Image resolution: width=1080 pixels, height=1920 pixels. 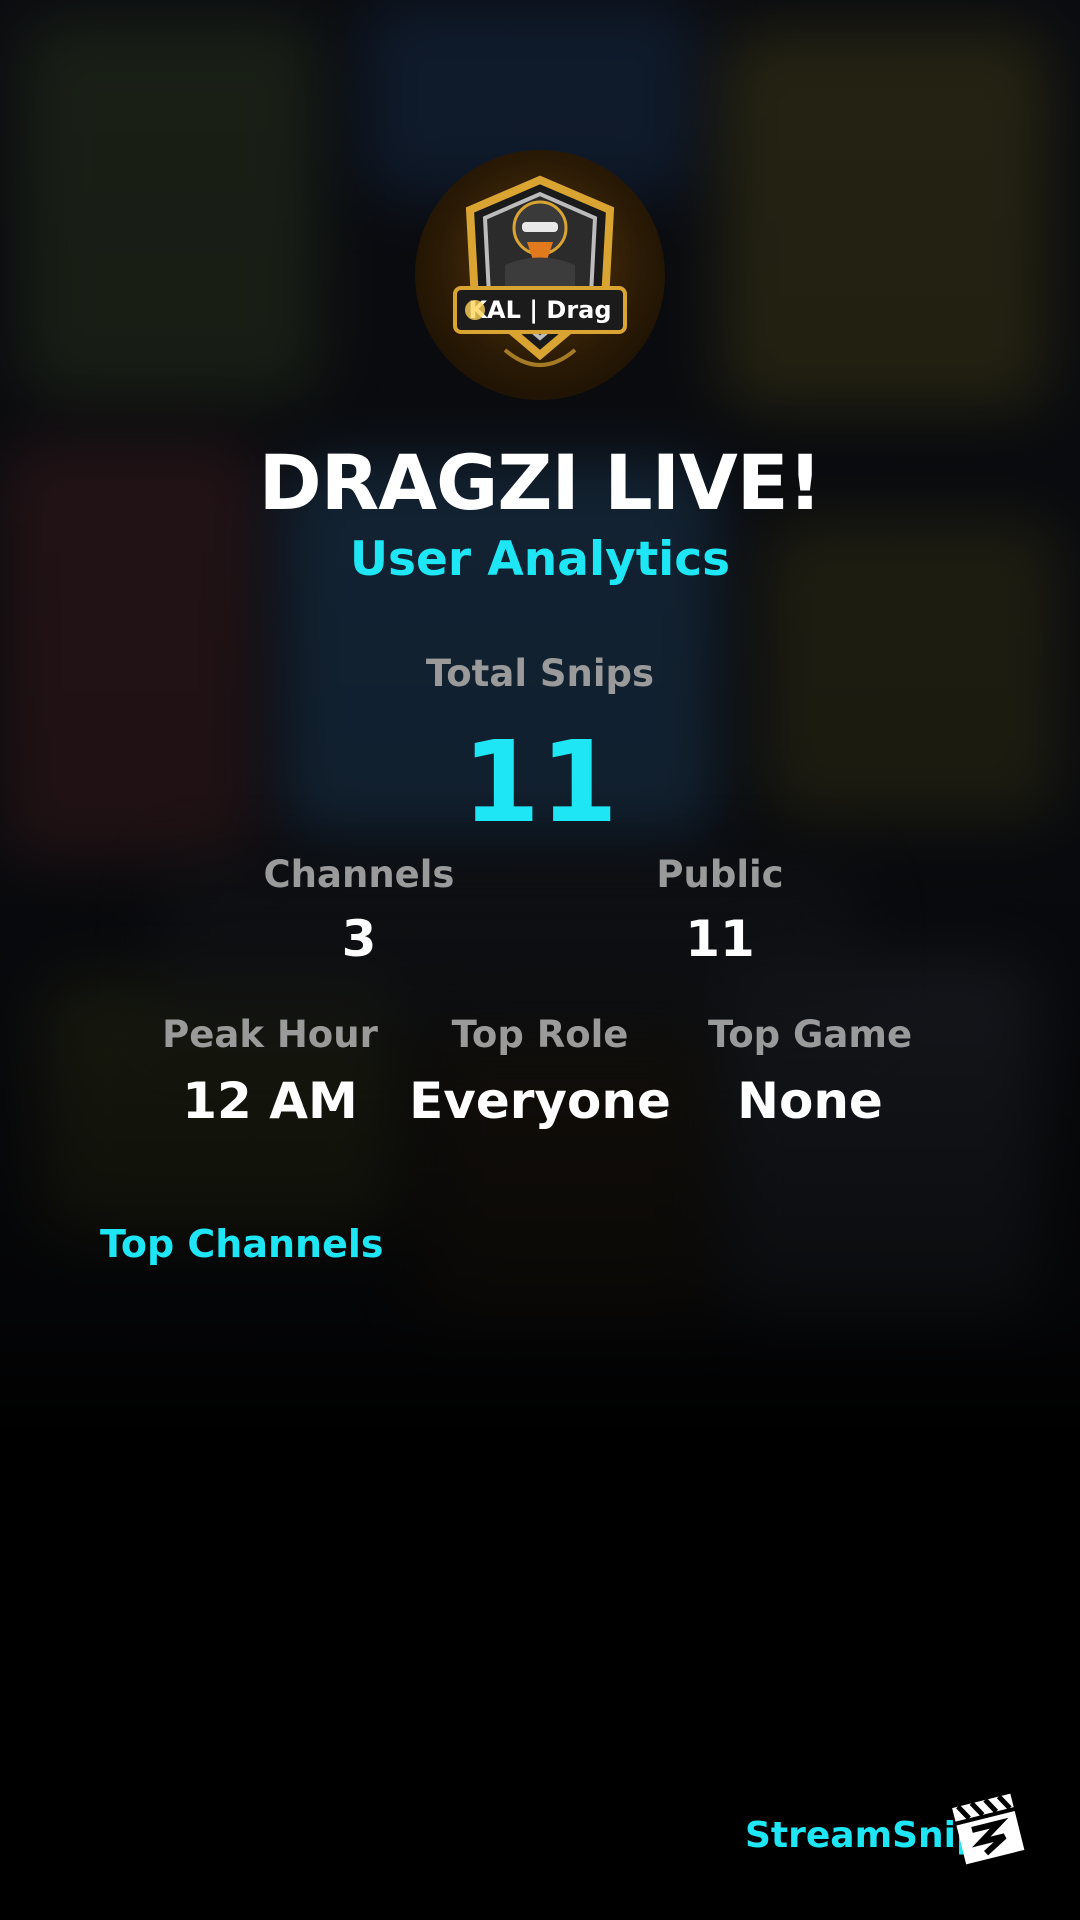 What do you see at coordinates (539, 310) in the screenshot?
I see `avatar-text: KAL | Drag` at bounding box center [539, 310].